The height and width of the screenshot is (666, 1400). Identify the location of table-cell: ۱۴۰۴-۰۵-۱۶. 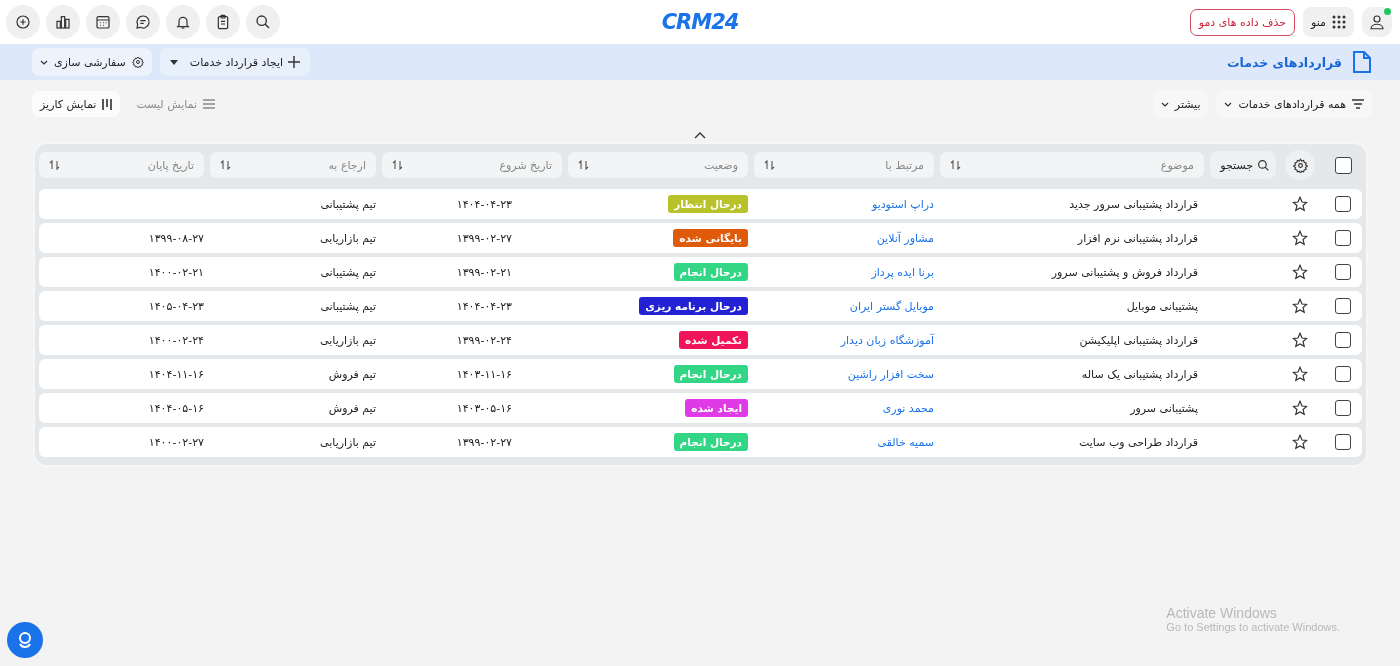
(176, 408).